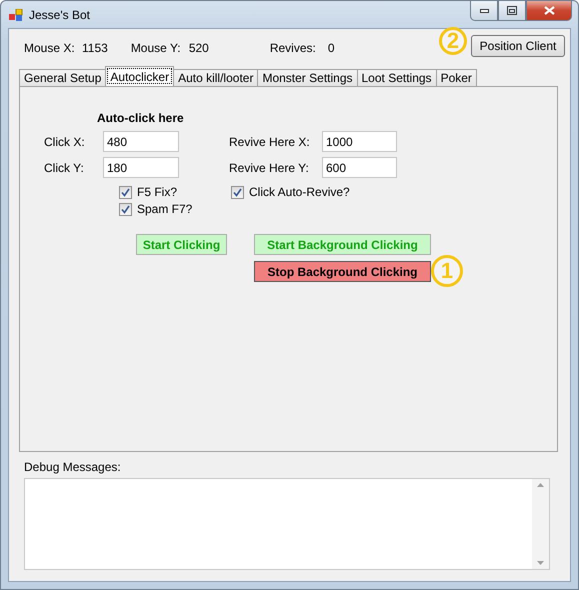  What do you see at coordinates (156, 48) in the screenshot?
I see `readout-label: Mouse Y:` at bounding box center [156, 48].